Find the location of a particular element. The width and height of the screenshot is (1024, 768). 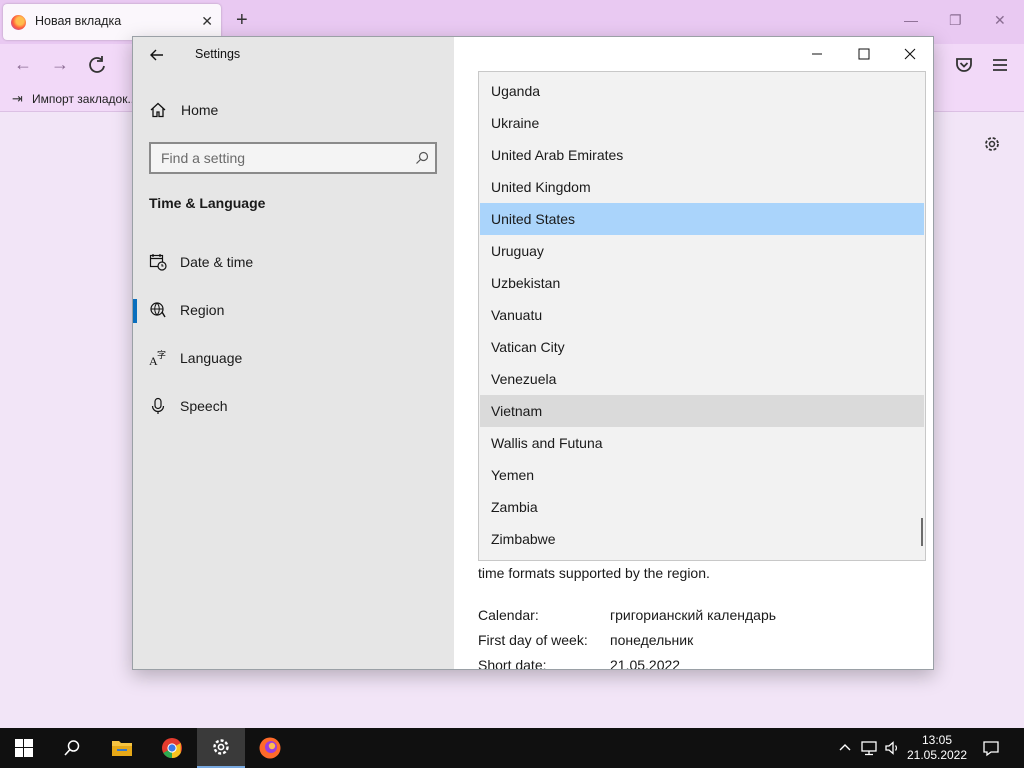

taskbar-search-button is located at coordinates (72, 748).